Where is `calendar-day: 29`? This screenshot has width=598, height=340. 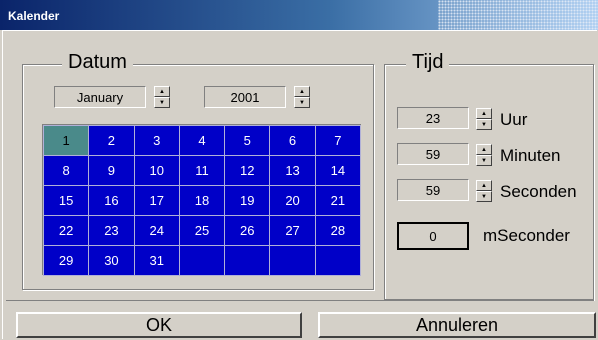
calendar-day: 29 is located at coordinates (66, 260).